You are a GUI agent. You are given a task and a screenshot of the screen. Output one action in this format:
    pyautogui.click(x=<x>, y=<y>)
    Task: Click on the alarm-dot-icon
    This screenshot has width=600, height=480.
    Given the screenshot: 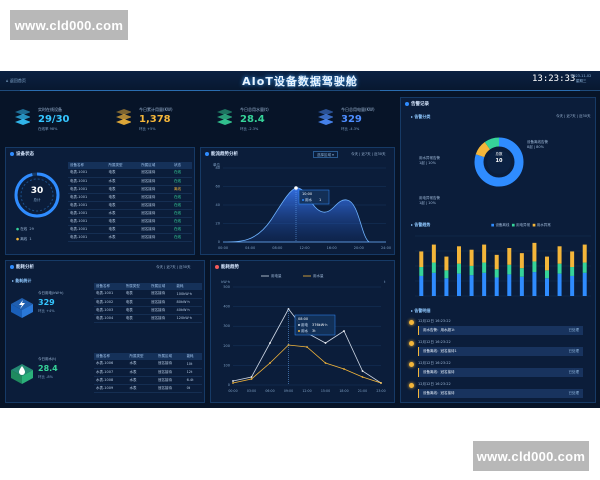 What is the action you would take?
    pyautogui.click(x=411, y=385)
    